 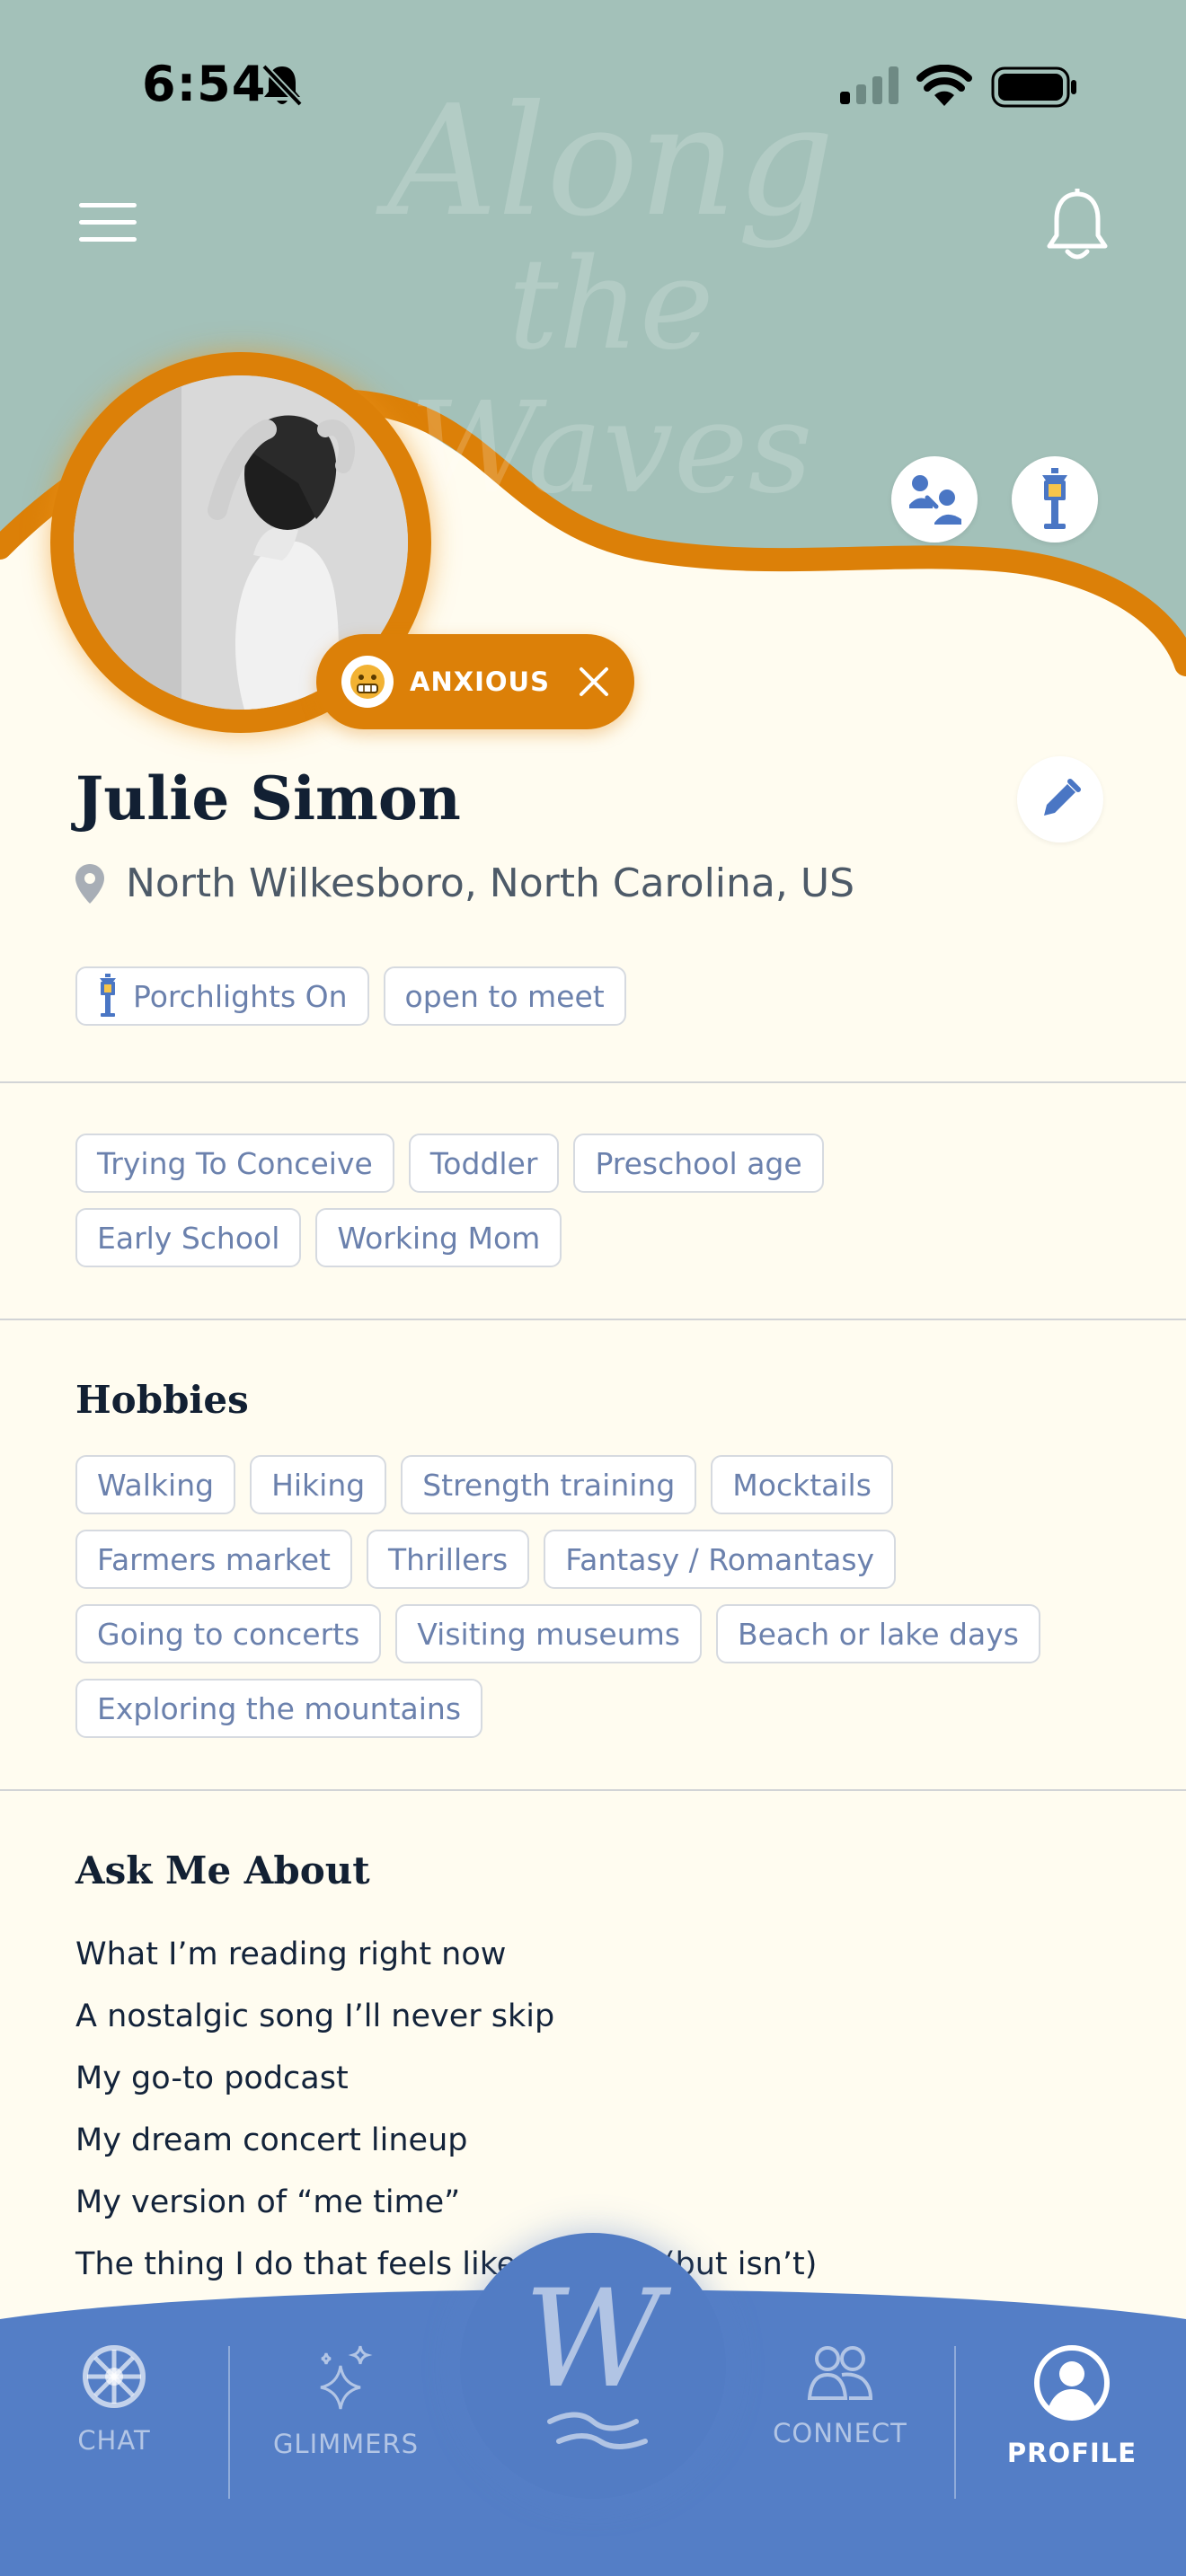 What do you see at coordinates (490, 883) in the screenshot?
I see `location-text: North Wilkesboro, North Carolina, US` at bounding box center [490, 883].